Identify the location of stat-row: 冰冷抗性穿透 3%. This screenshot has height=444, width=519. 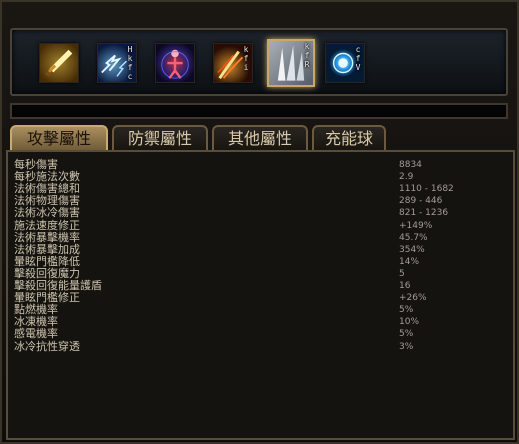
(261, 346).